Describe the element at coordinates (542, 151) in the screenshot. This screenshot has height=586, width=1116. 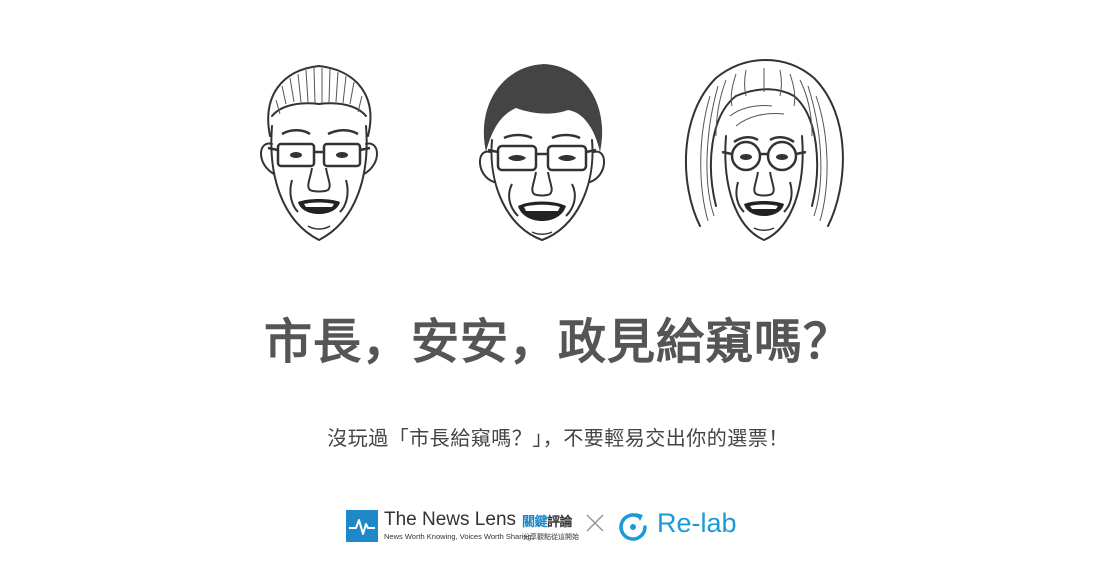
I see `candidate-2-face-icon` at that location.